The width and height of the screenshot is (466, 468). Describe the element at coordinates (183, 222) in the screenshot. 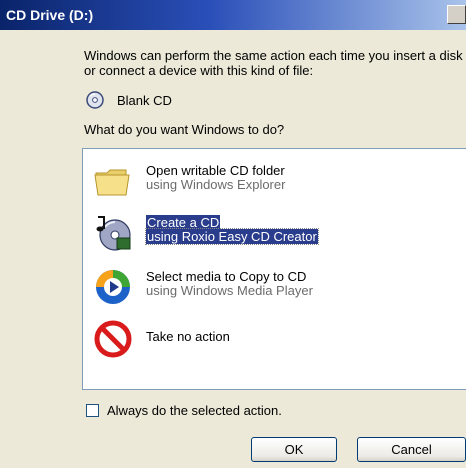

I see `action-title: Create a CD` at that location.